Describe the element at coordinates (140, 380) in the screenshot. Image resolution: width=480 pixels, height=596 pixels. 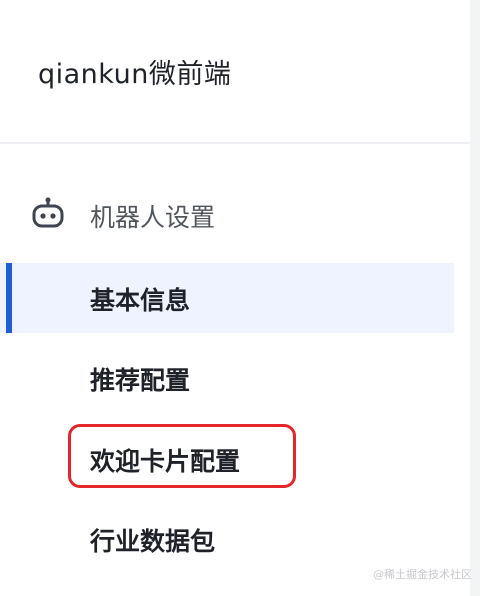
I see `menu-item-label: 推荐配置` at that location.